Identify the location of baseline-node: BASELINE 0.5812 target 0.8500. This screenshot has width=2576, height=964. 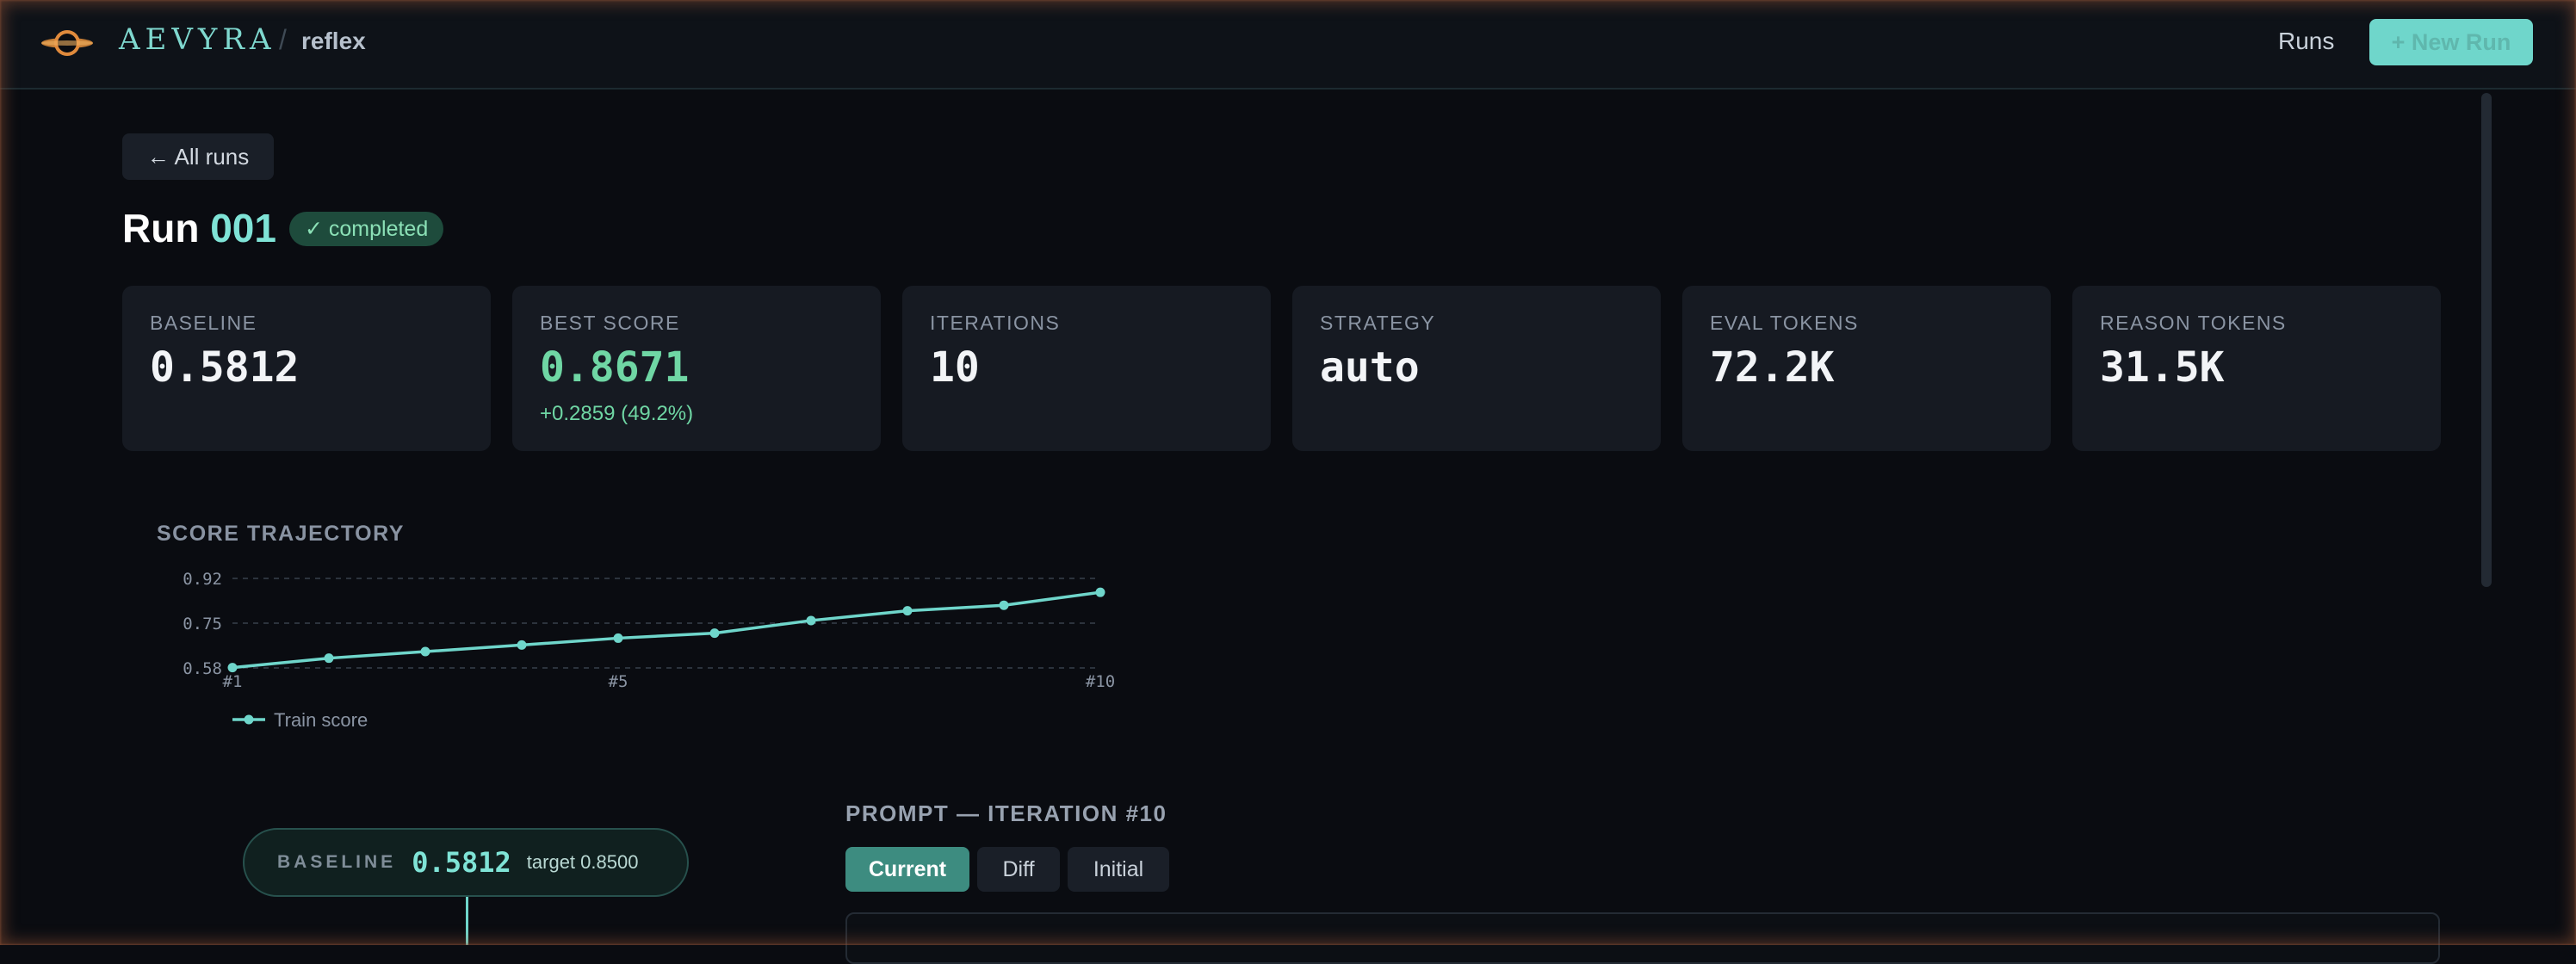
(466, 863).